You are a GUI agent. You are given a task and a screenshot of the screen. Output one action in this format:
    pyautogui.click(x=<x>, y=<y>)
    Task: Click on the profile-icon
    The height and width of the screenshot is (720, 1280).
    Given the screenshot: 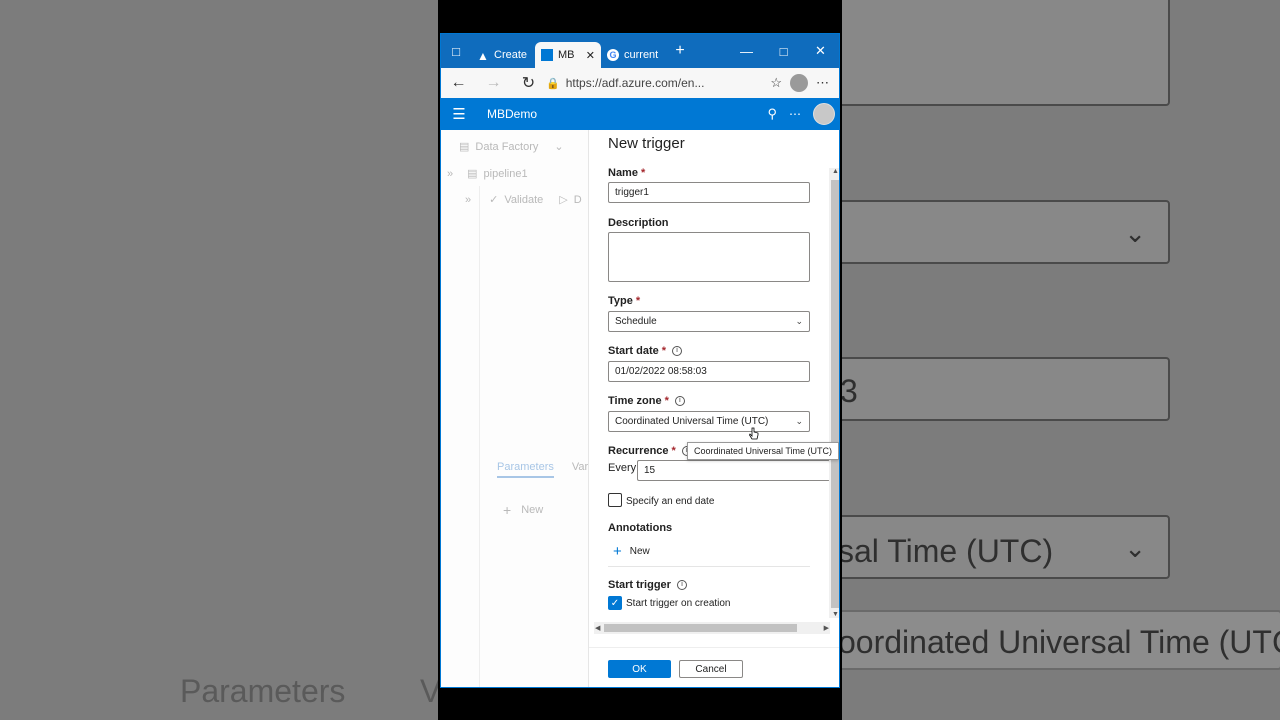 What is the action you would take?
    pyautogui.click(x=799, y=83)
    